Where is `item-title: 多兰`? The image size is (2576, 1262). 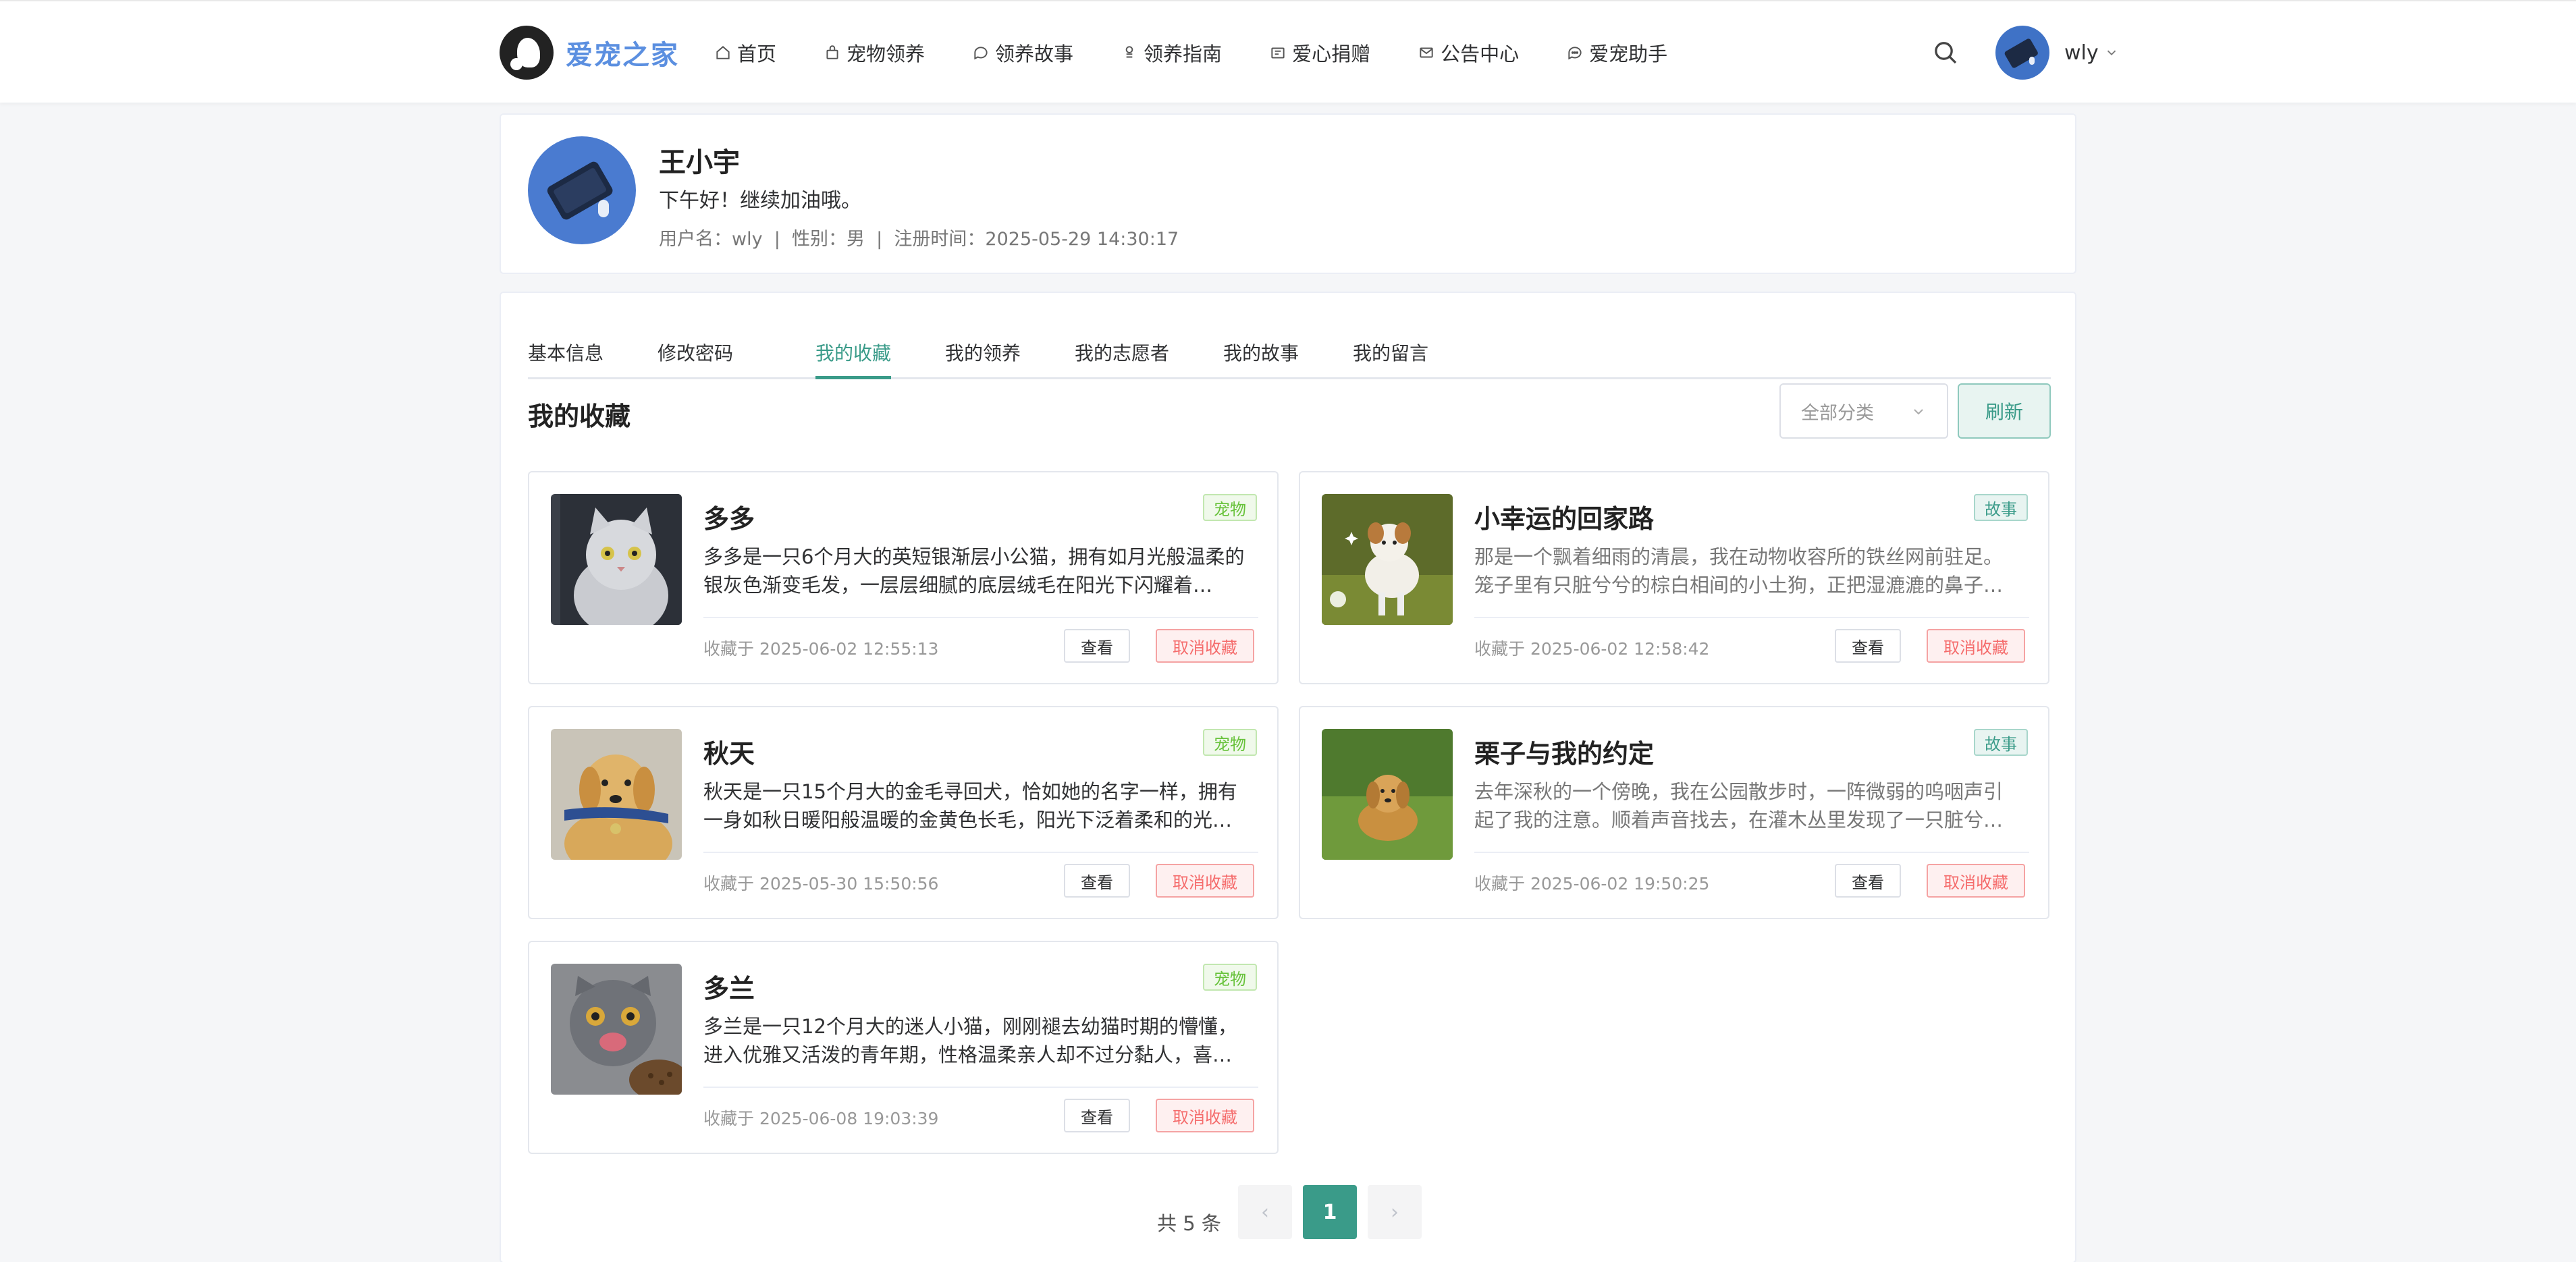
item-title: 多兰 is located at coordinates (729, 987).